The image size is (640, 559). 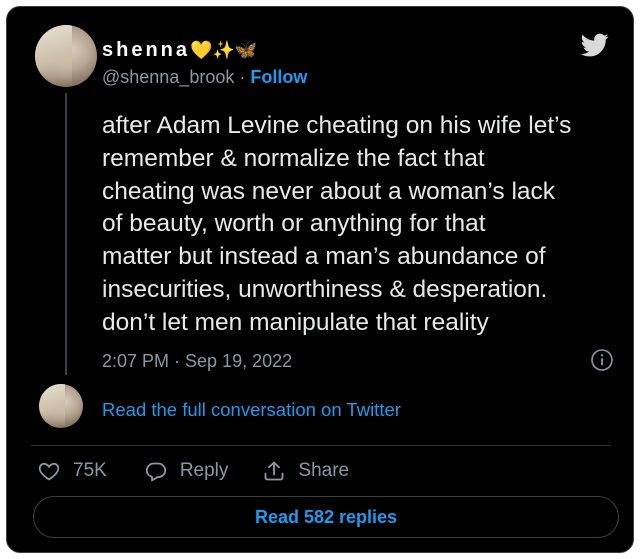 I want to click on display-name-text: shenna, so click(x=146, y=50).